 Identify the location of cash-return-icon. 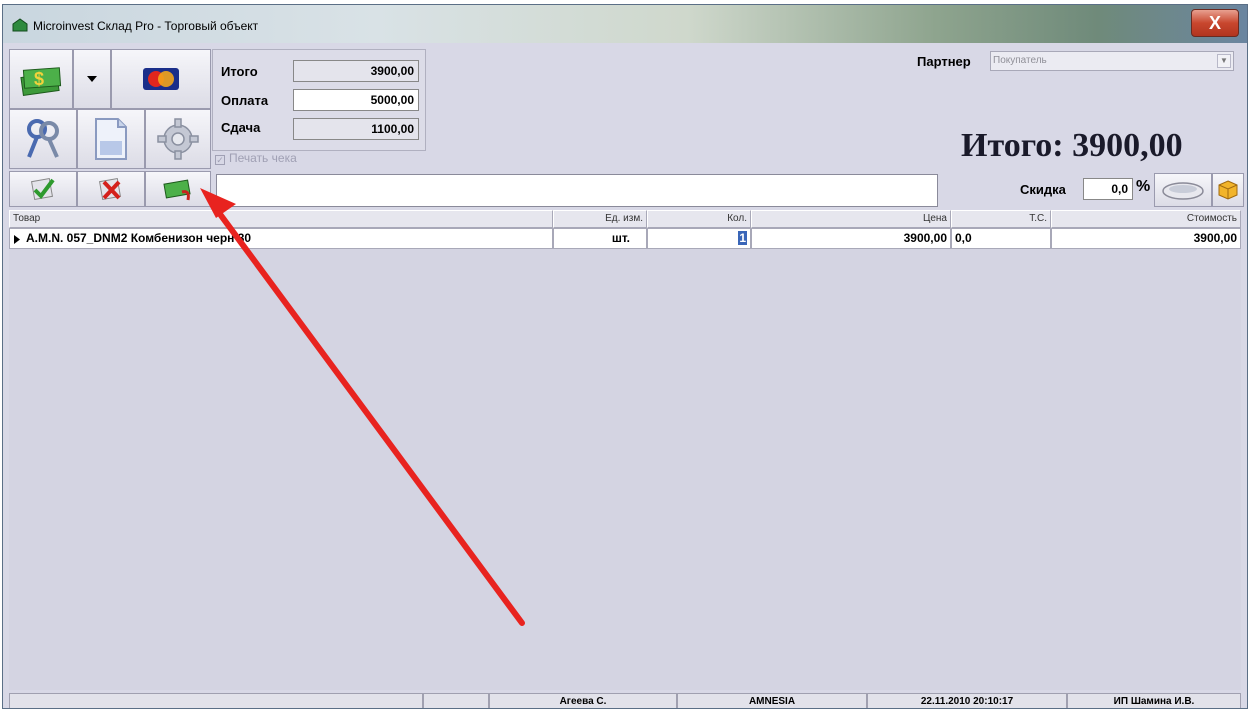
(177, 190).